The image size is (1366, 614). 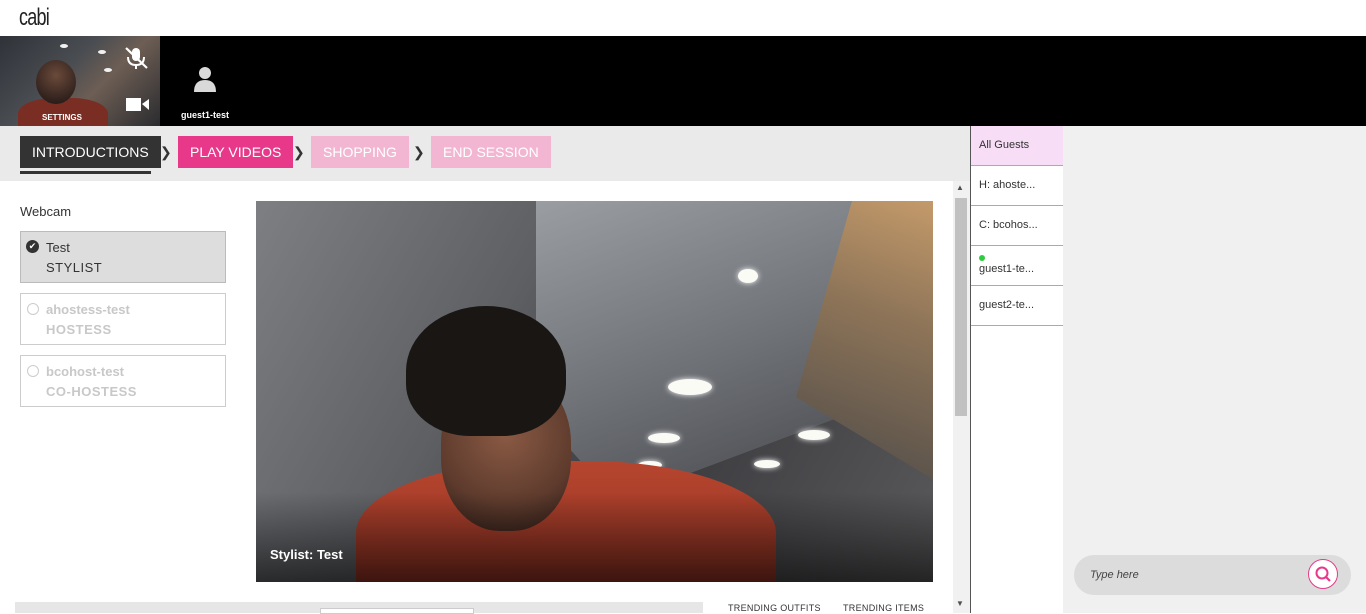 What do you see at coordinates (204, 115) in the screenshot?
I see `guest-name: guest1-test` at bounding box center [204, 115].